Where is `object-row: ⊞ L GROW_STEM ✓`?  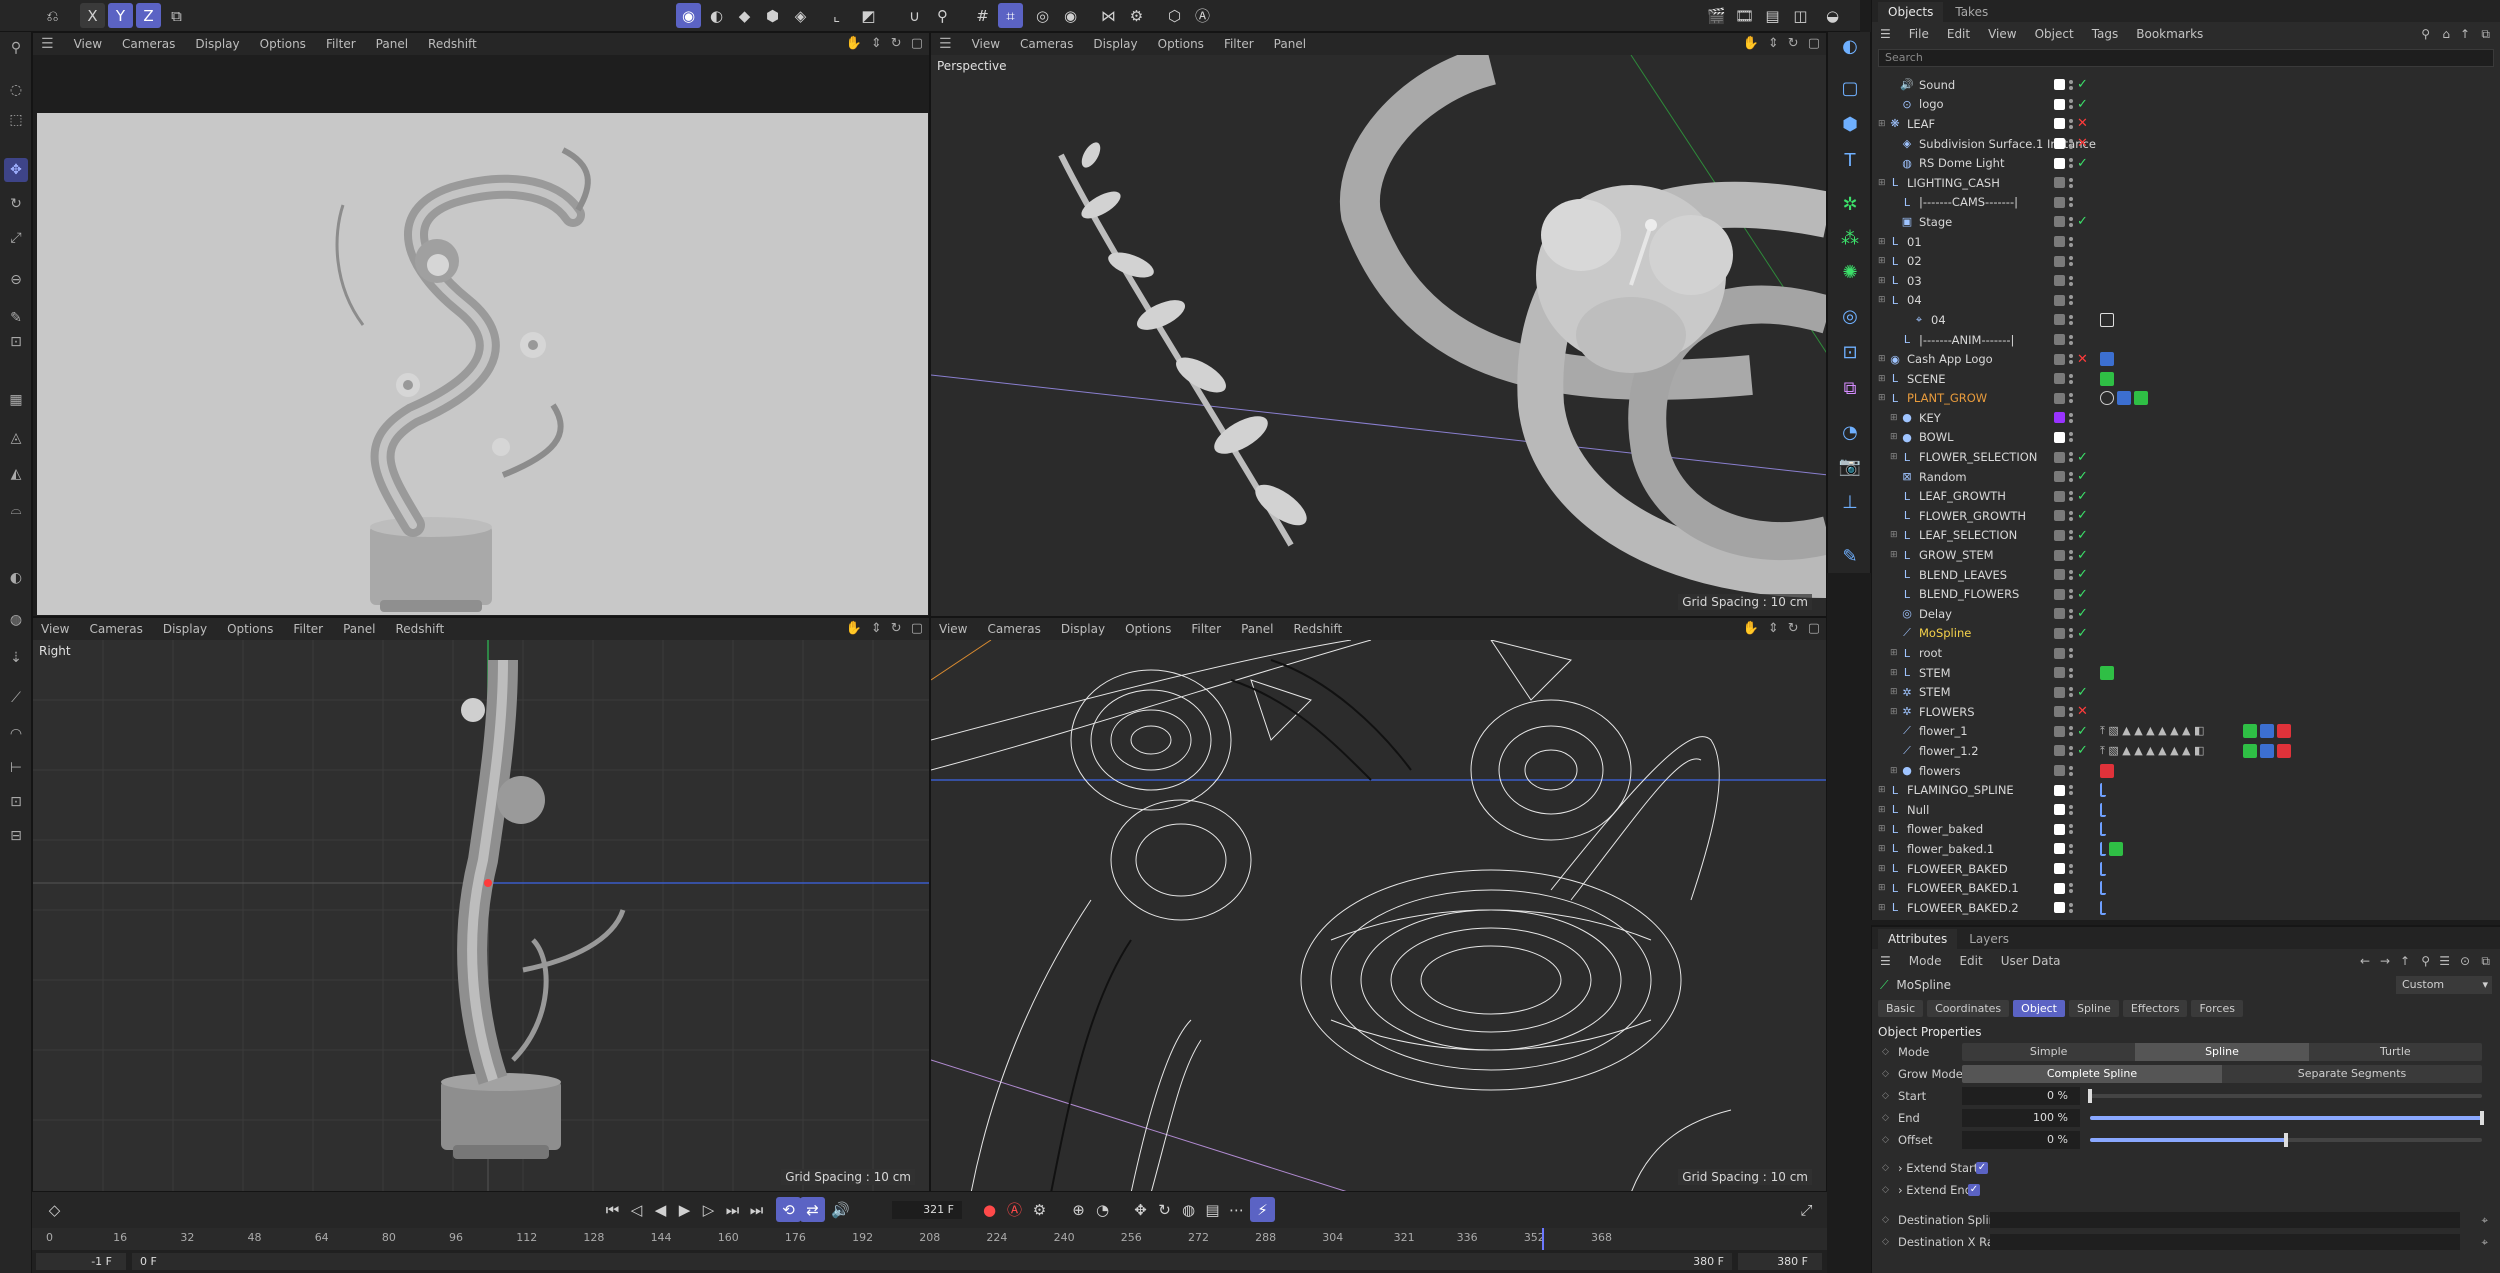
object-row: ⊞ L GROW_STEM ✓ is located at coordinates (2186, 555).